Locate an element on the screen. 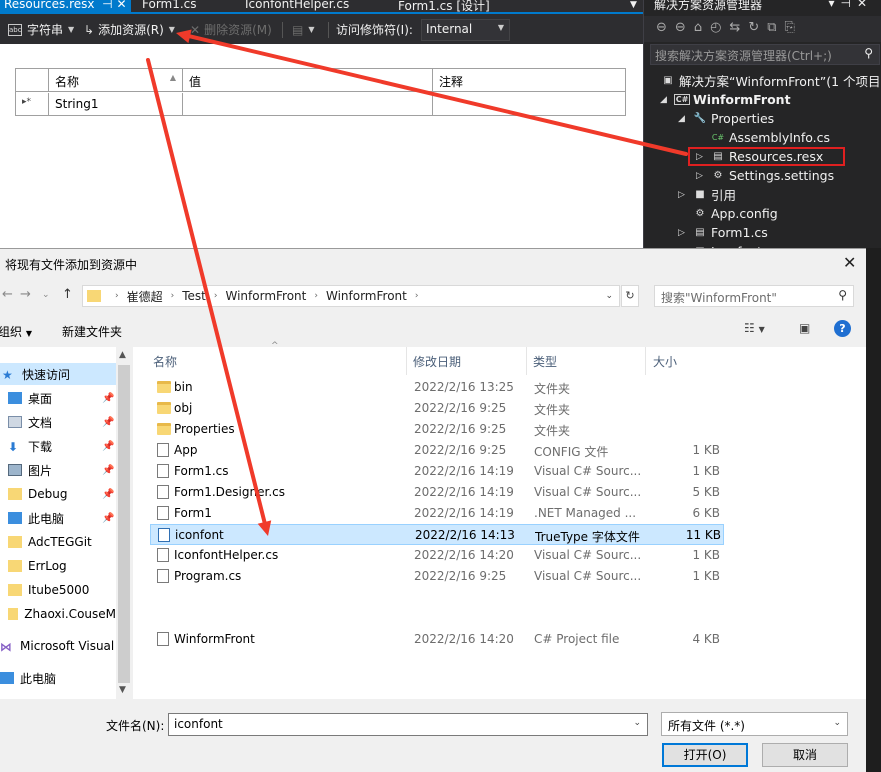 Image resolution: width=881 pixels, height=772 pixels. grid-cell-value is located at coordinates (308, 104).